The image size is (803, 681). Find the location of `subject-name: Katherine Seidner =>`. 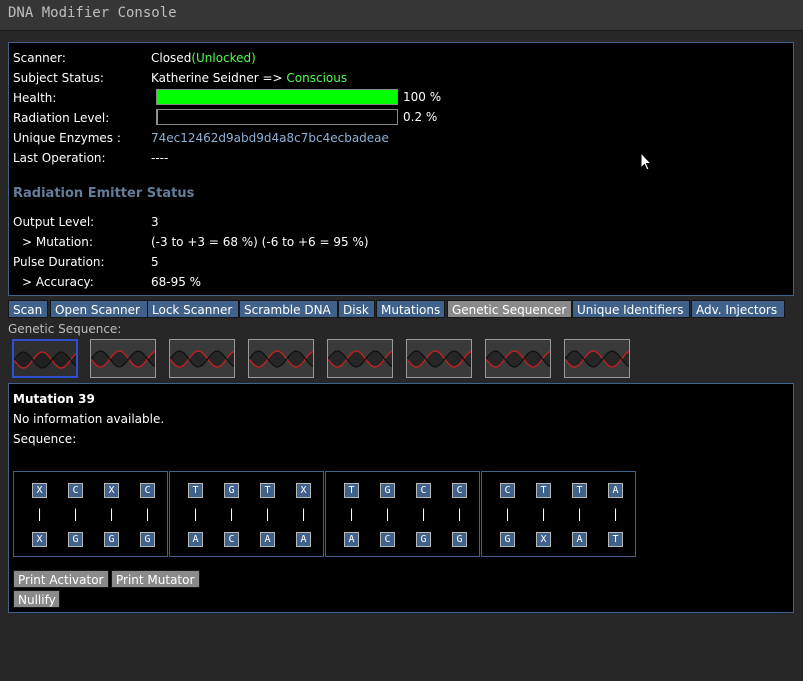

subject-name: Katherine Seidner => is located at coordinates (217, 78).